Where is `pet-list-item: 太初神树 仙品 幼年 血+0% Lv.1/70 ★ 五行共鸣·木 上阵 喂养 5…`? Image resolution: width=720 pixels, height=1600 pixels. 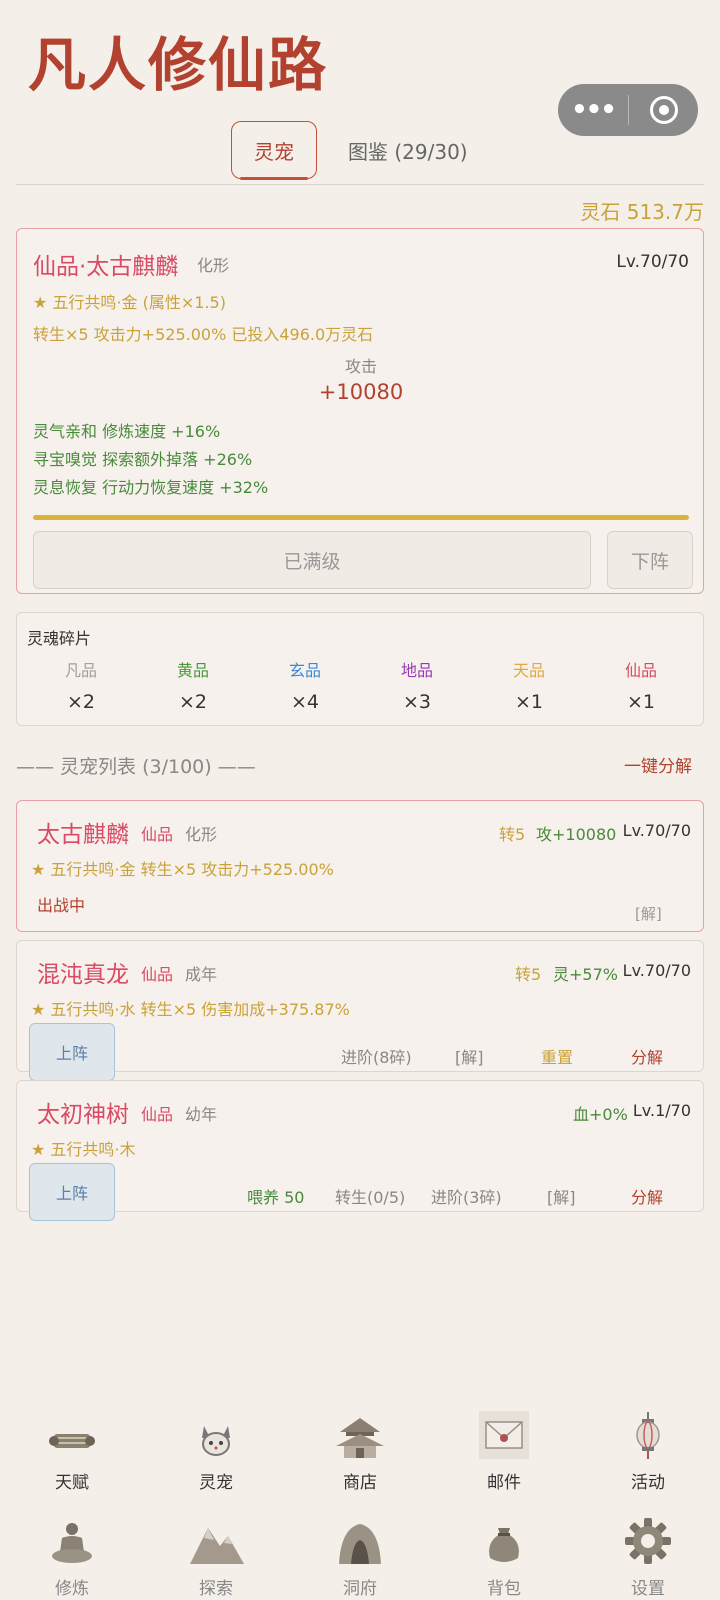 pet-list-item: 太初神树 仙品 幼年 血+0% Lv.1/70 ★ 五行共鸣·木 上阵 喂养 5… is located at coordinates (360, 1150).